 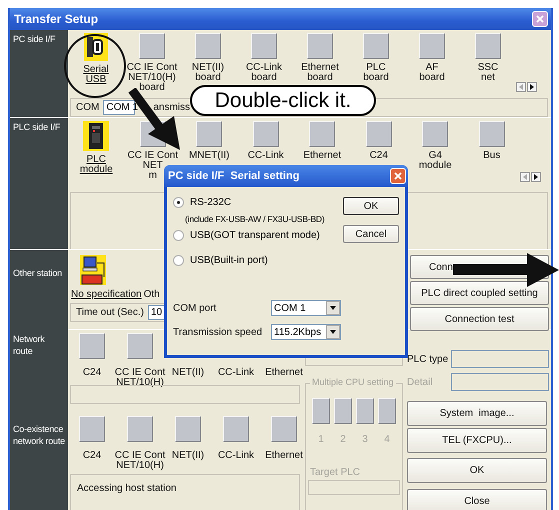 What do you see at coordinates (152, 294) in the screenshot?
I see `covered-label: Oth` at bounding box center [152, 294].